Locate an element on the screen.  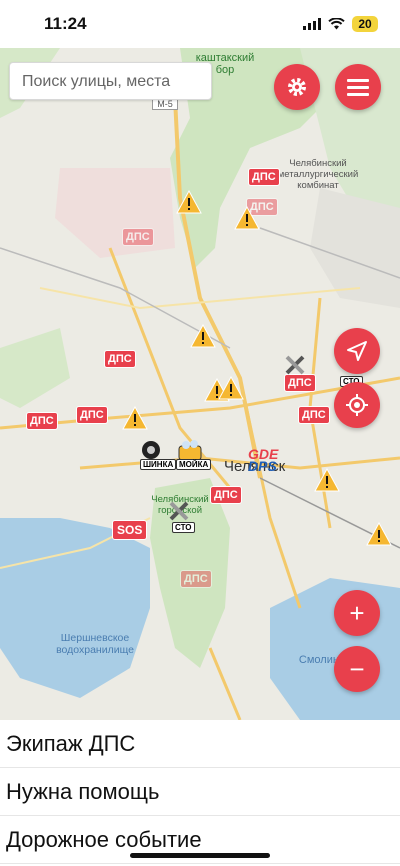
service-station-label: СТО is located at coordinates (183, 527).